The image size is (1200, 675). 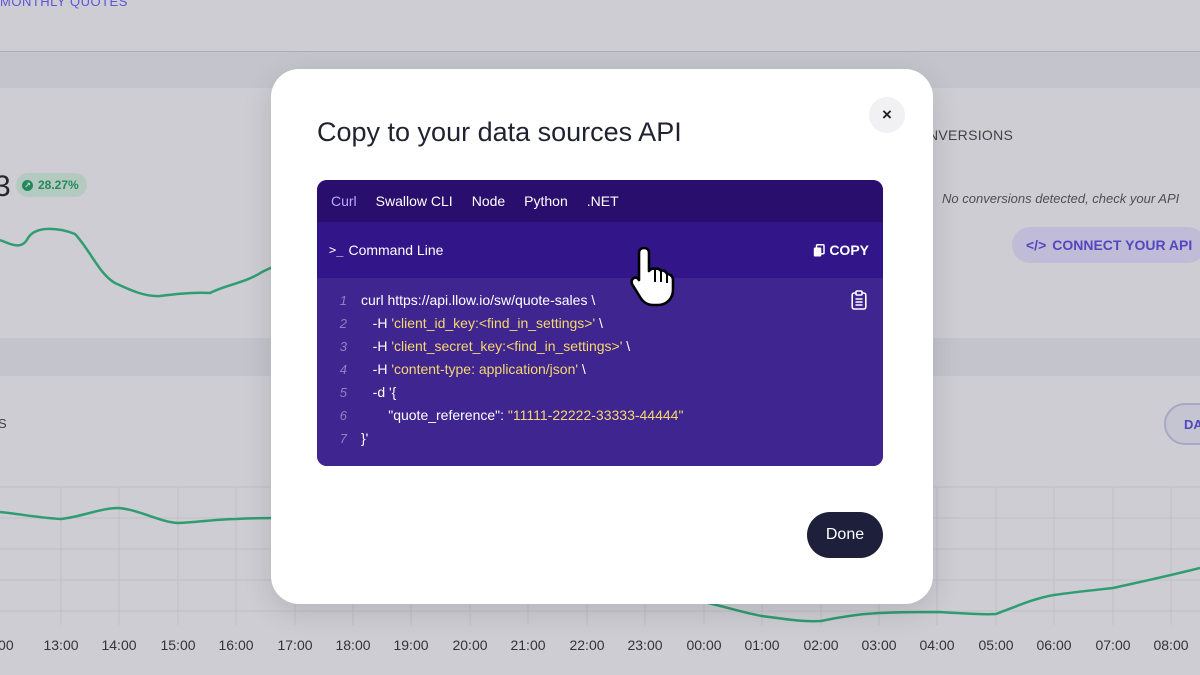 I want to click on code-line: 4 -H 'content-type: application/json' \, so click(x=600, y=372).